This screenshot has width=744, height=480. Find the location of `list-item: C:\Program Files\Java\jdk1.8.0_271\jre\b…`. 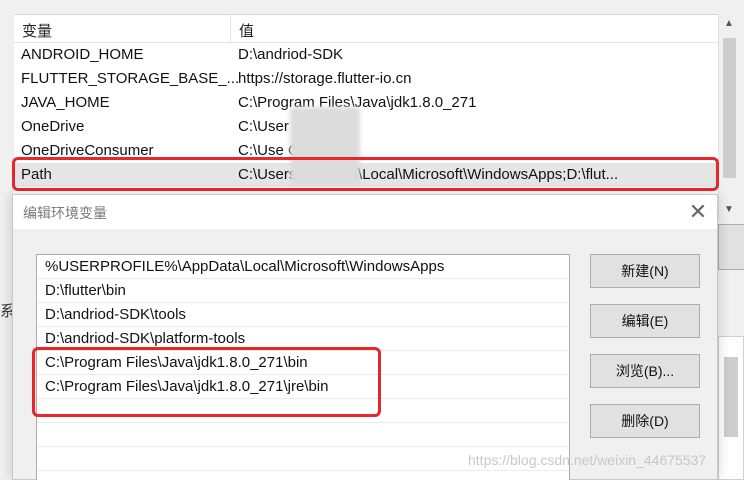

list-item: C:\Program Files\Java\jdk1.8.0_271\jre\b… is located at coordinates (303, 387).